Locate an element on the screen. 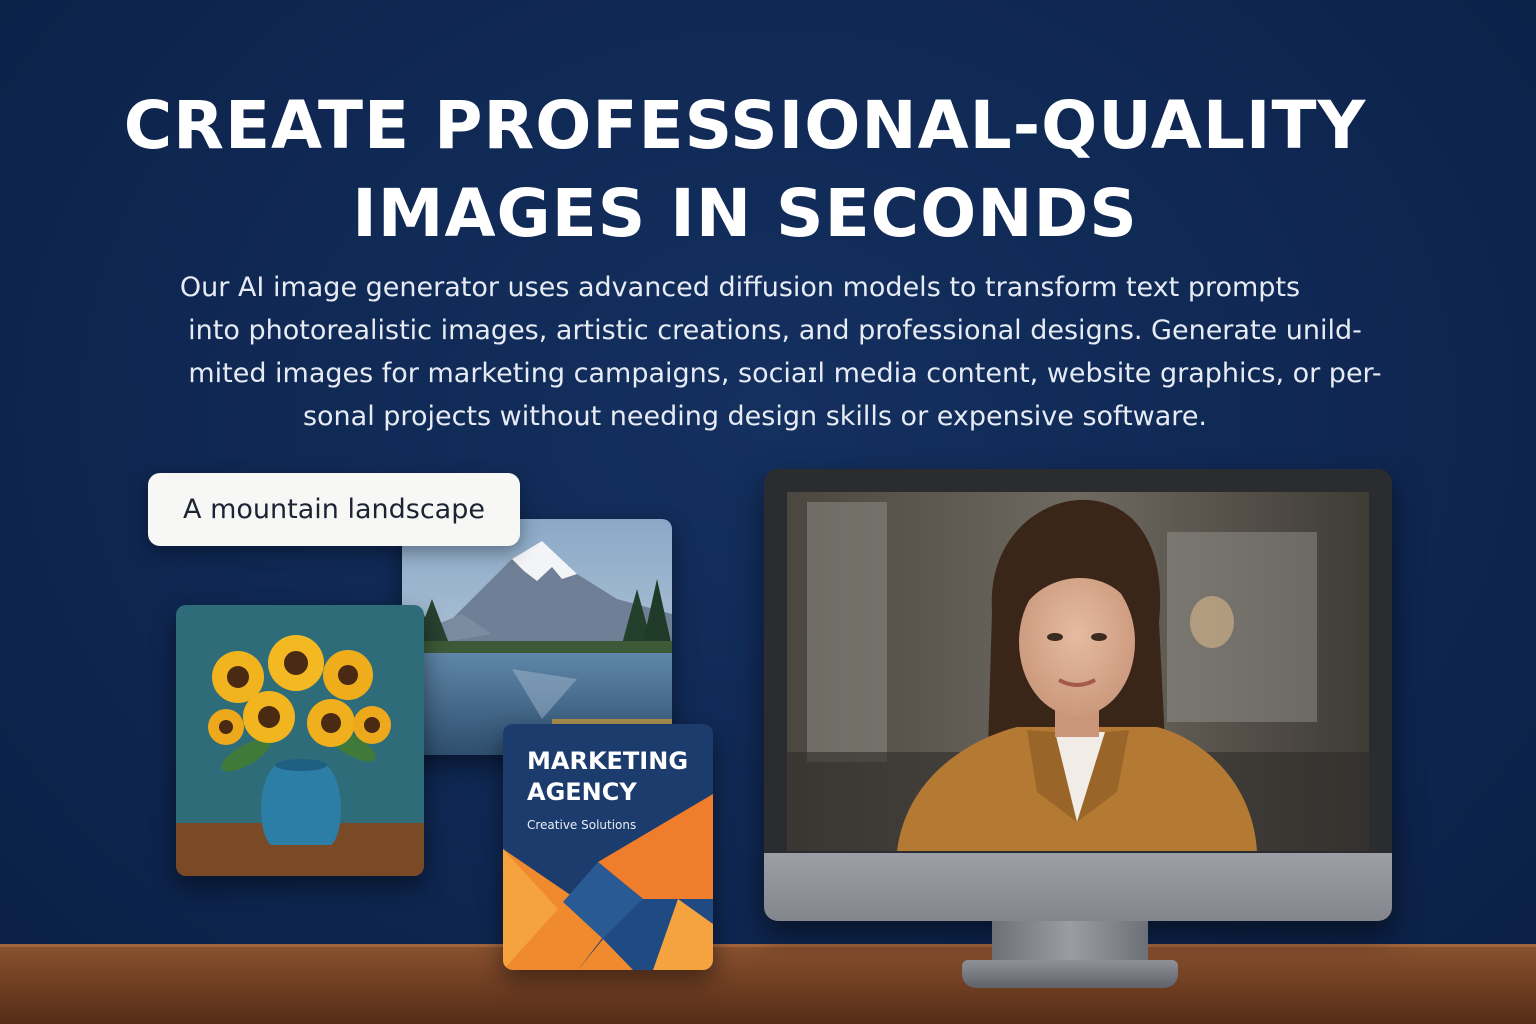 This screenshot has width=1536, height=1024. desk-edge is located at coordinates (768, 945).